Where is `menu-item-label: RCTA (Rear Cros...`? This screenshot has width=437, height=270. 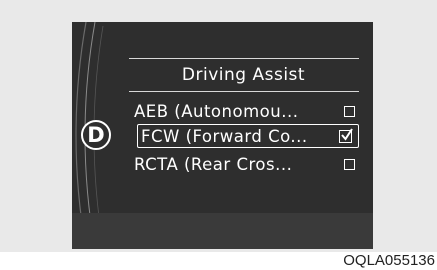 menu-item-label: RCTA (Rear Cros... is located at coordinates (213, 164).